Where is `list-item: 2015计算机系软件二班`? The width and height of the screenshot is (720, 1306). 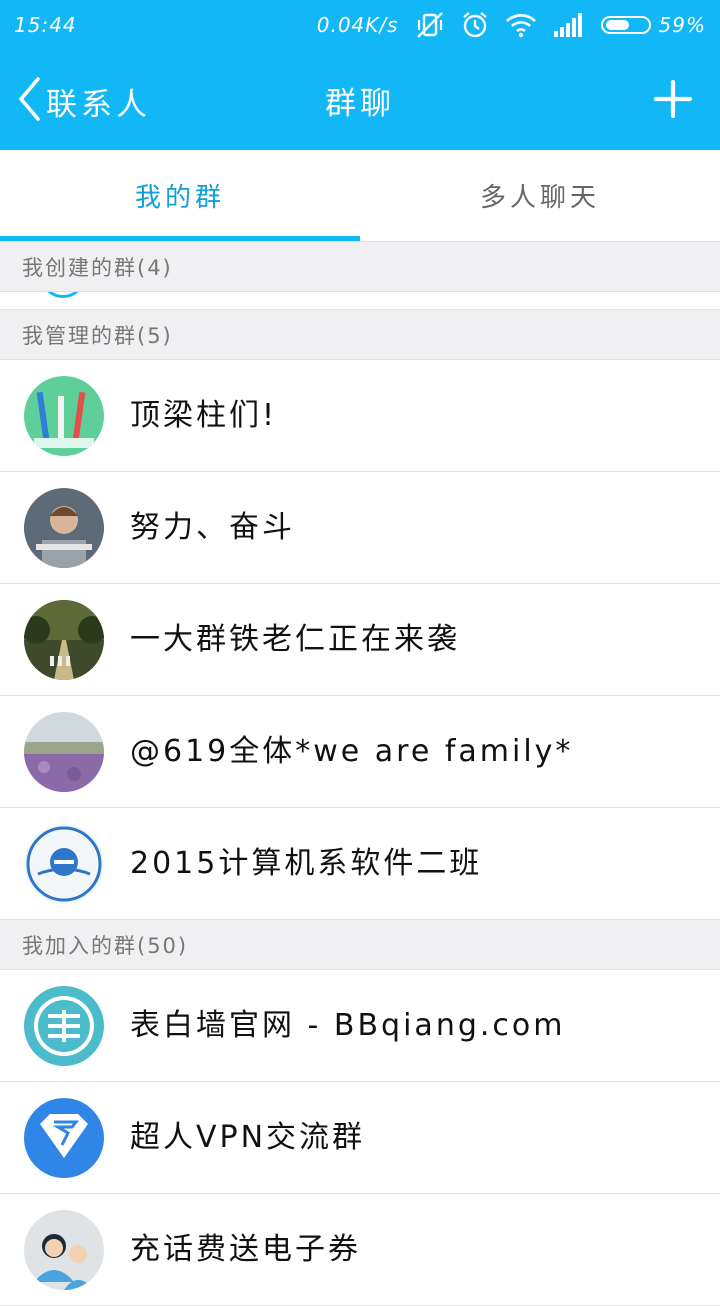
list-item: 2015计算机系软件二班 is located at coordinates (360, 864).